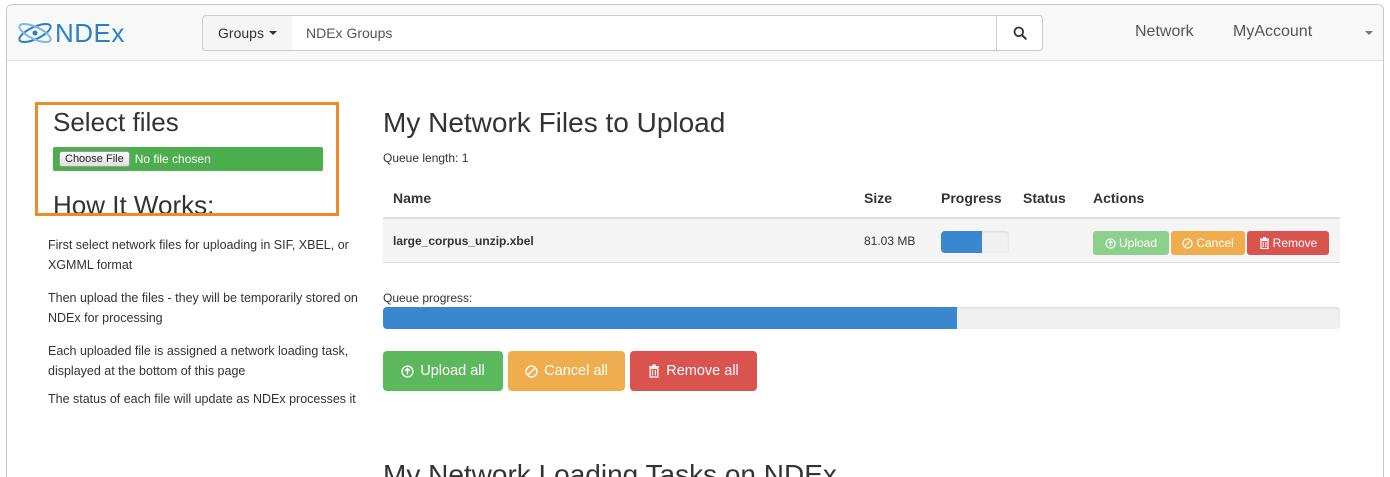 Image resolution: width=1390 pixels, height=477 pixels. Describe the element at coordinates (1215, 243) in the screenshot. I see `cancel-button-label: Cancel` at that location.